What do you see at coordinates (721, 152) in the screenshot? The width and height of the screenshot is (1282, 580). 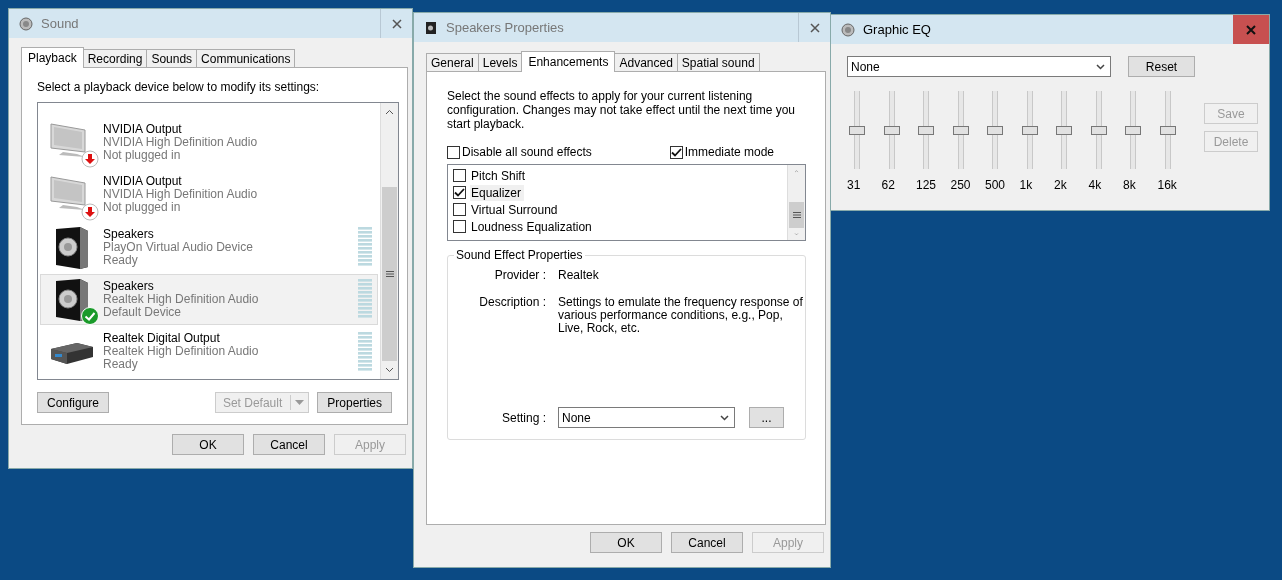 I see `checkbox: Immediate mode` at bounding box center [721, 152].